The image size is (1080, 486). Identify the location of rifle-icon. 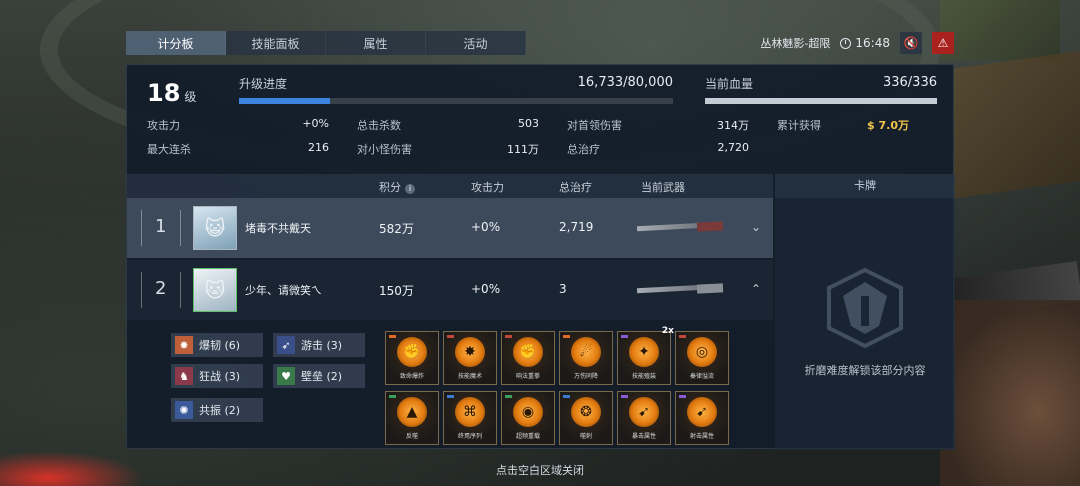
(681, 226).